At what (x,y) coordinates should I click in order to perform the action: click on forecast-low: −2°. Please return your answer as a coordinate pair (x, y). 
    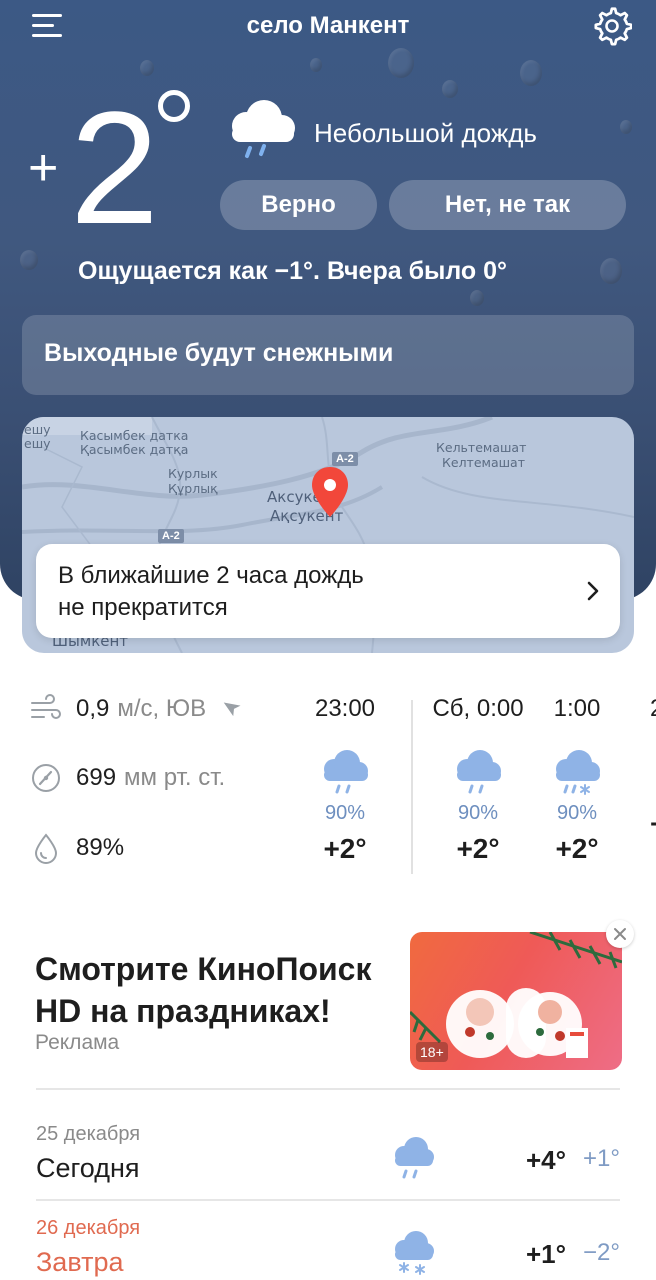
    Looking at the image, I should click on (601, 1252).